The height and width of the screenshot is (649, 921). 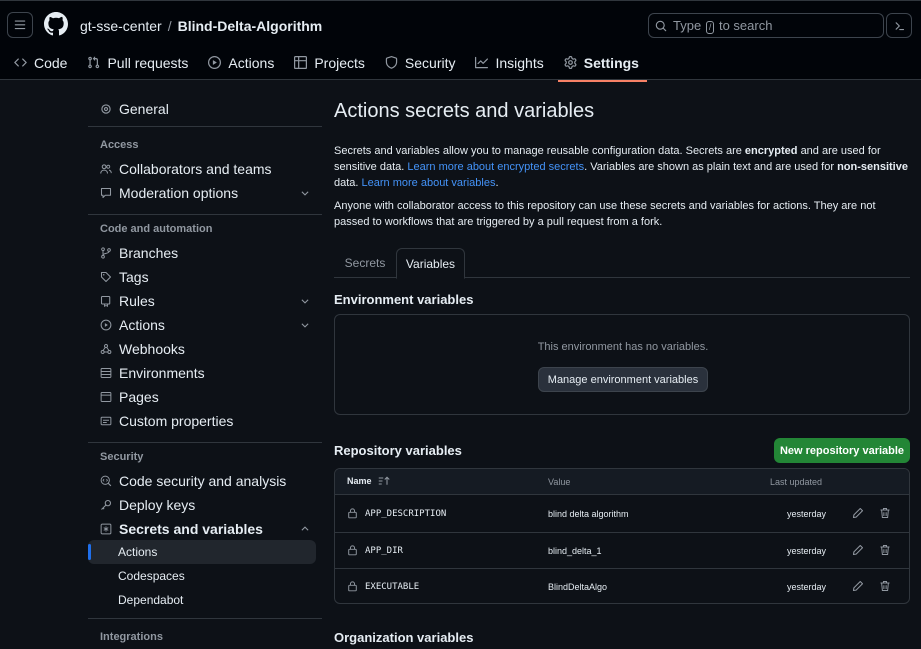 What do you see at coordinates (151, 600) in the screenshot?
I see `sidebar-subitem-label: Dependabot` at bounding box center [151, 600].